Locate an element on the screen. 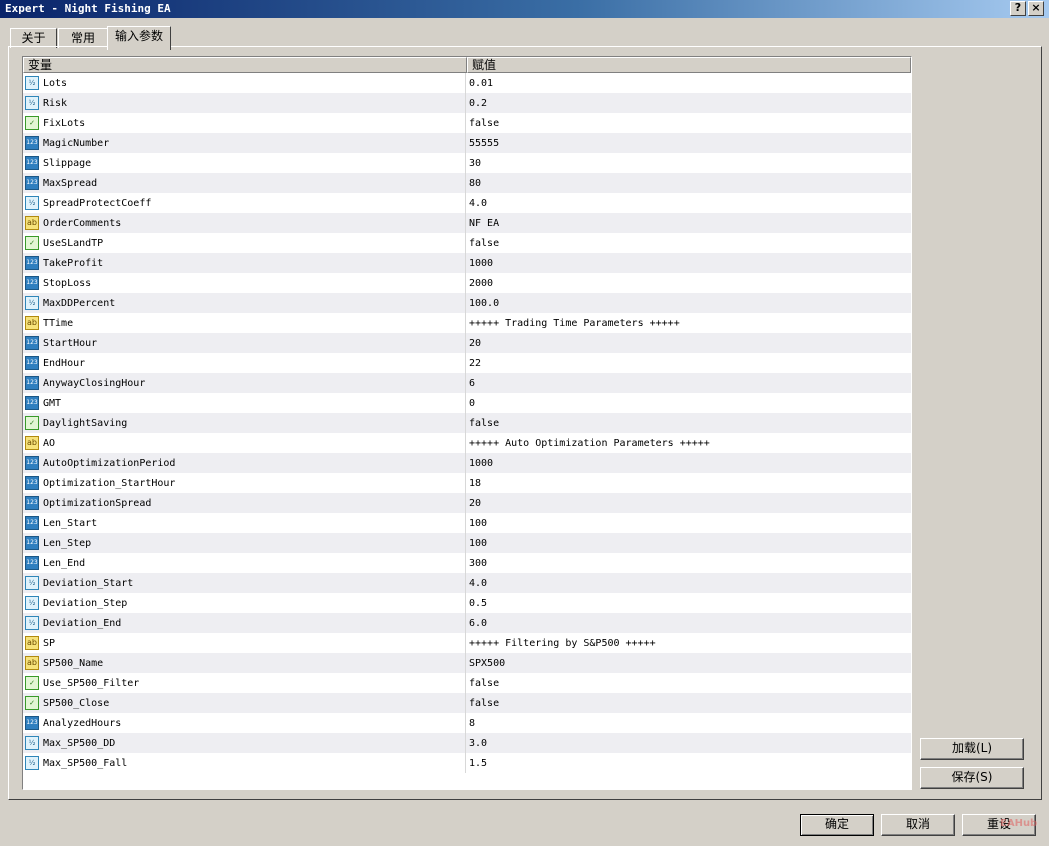  save-button: 保存(S) is located at coordinates (972, 778).